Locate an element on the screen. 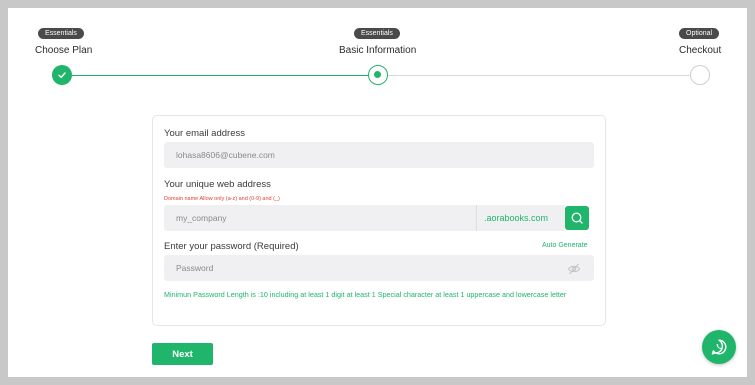 The image size is (755, 385). step-2-title: Basic Information is located at coordinates (378, 50).